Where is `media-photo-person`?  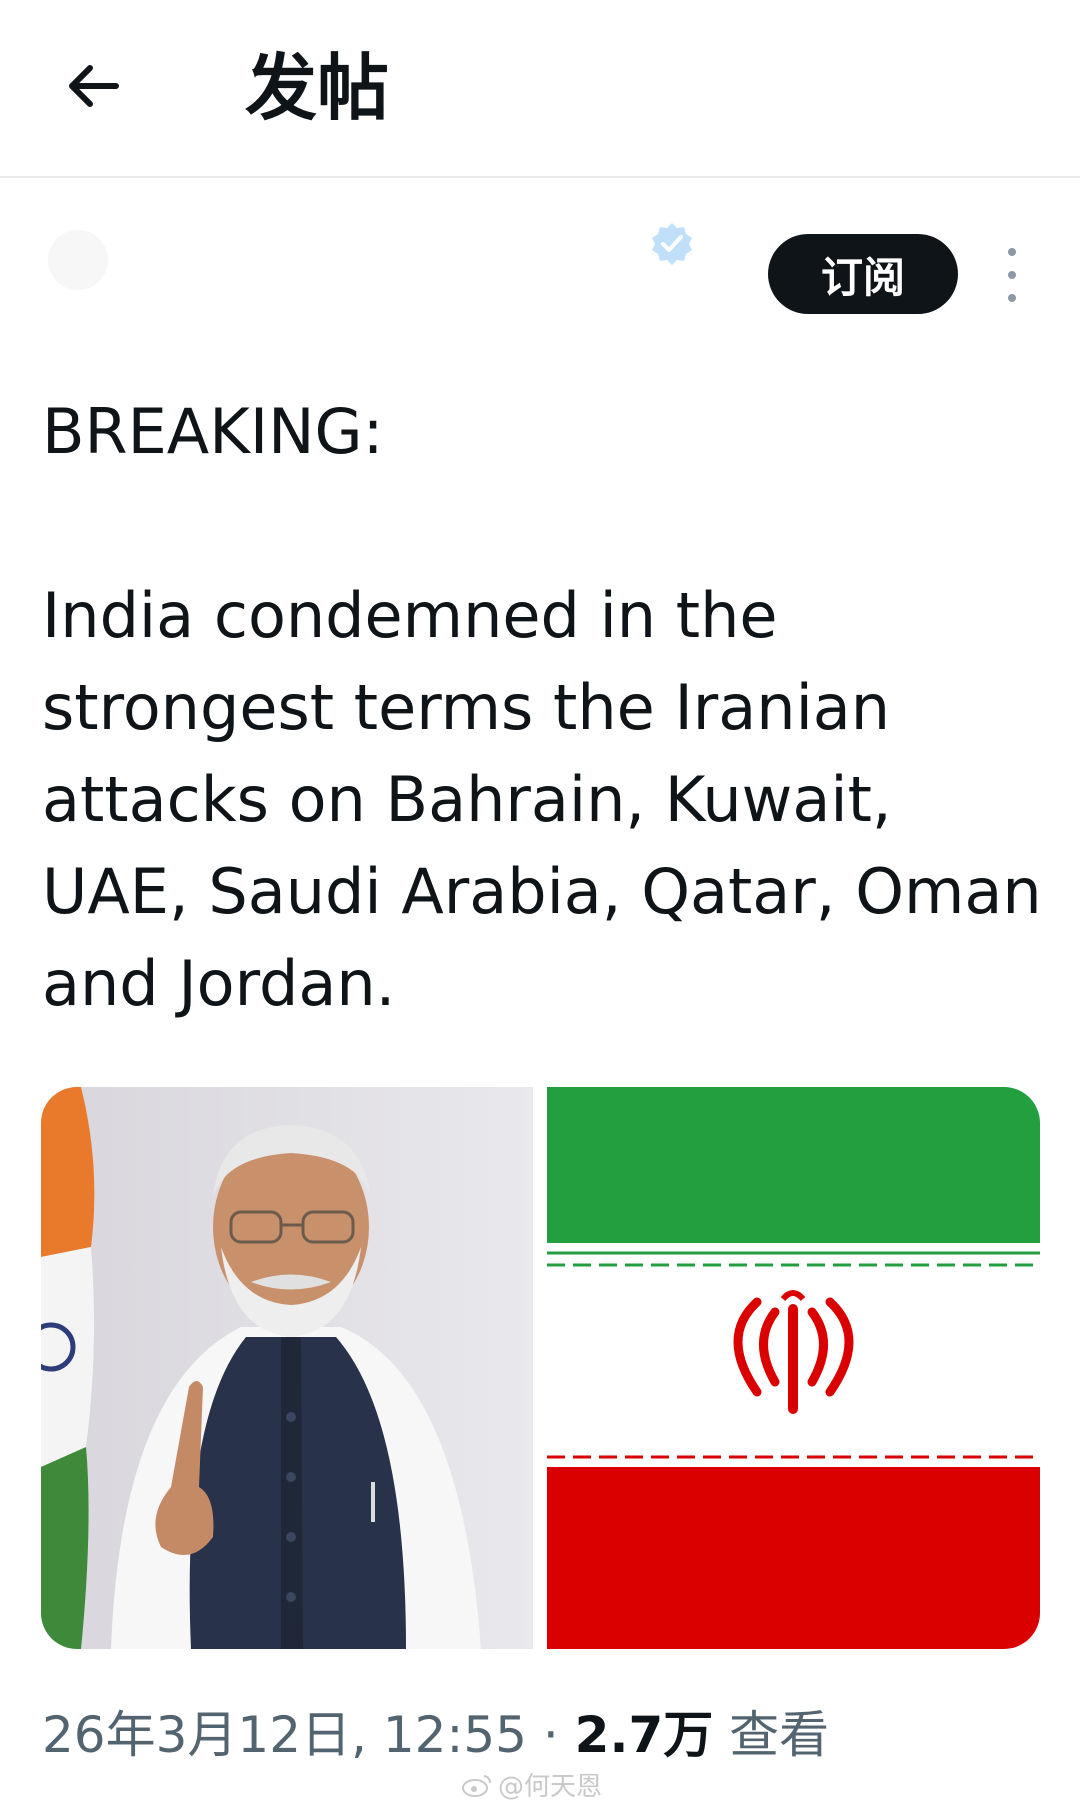
media-photo-person is located at coordinates (287, 1368).